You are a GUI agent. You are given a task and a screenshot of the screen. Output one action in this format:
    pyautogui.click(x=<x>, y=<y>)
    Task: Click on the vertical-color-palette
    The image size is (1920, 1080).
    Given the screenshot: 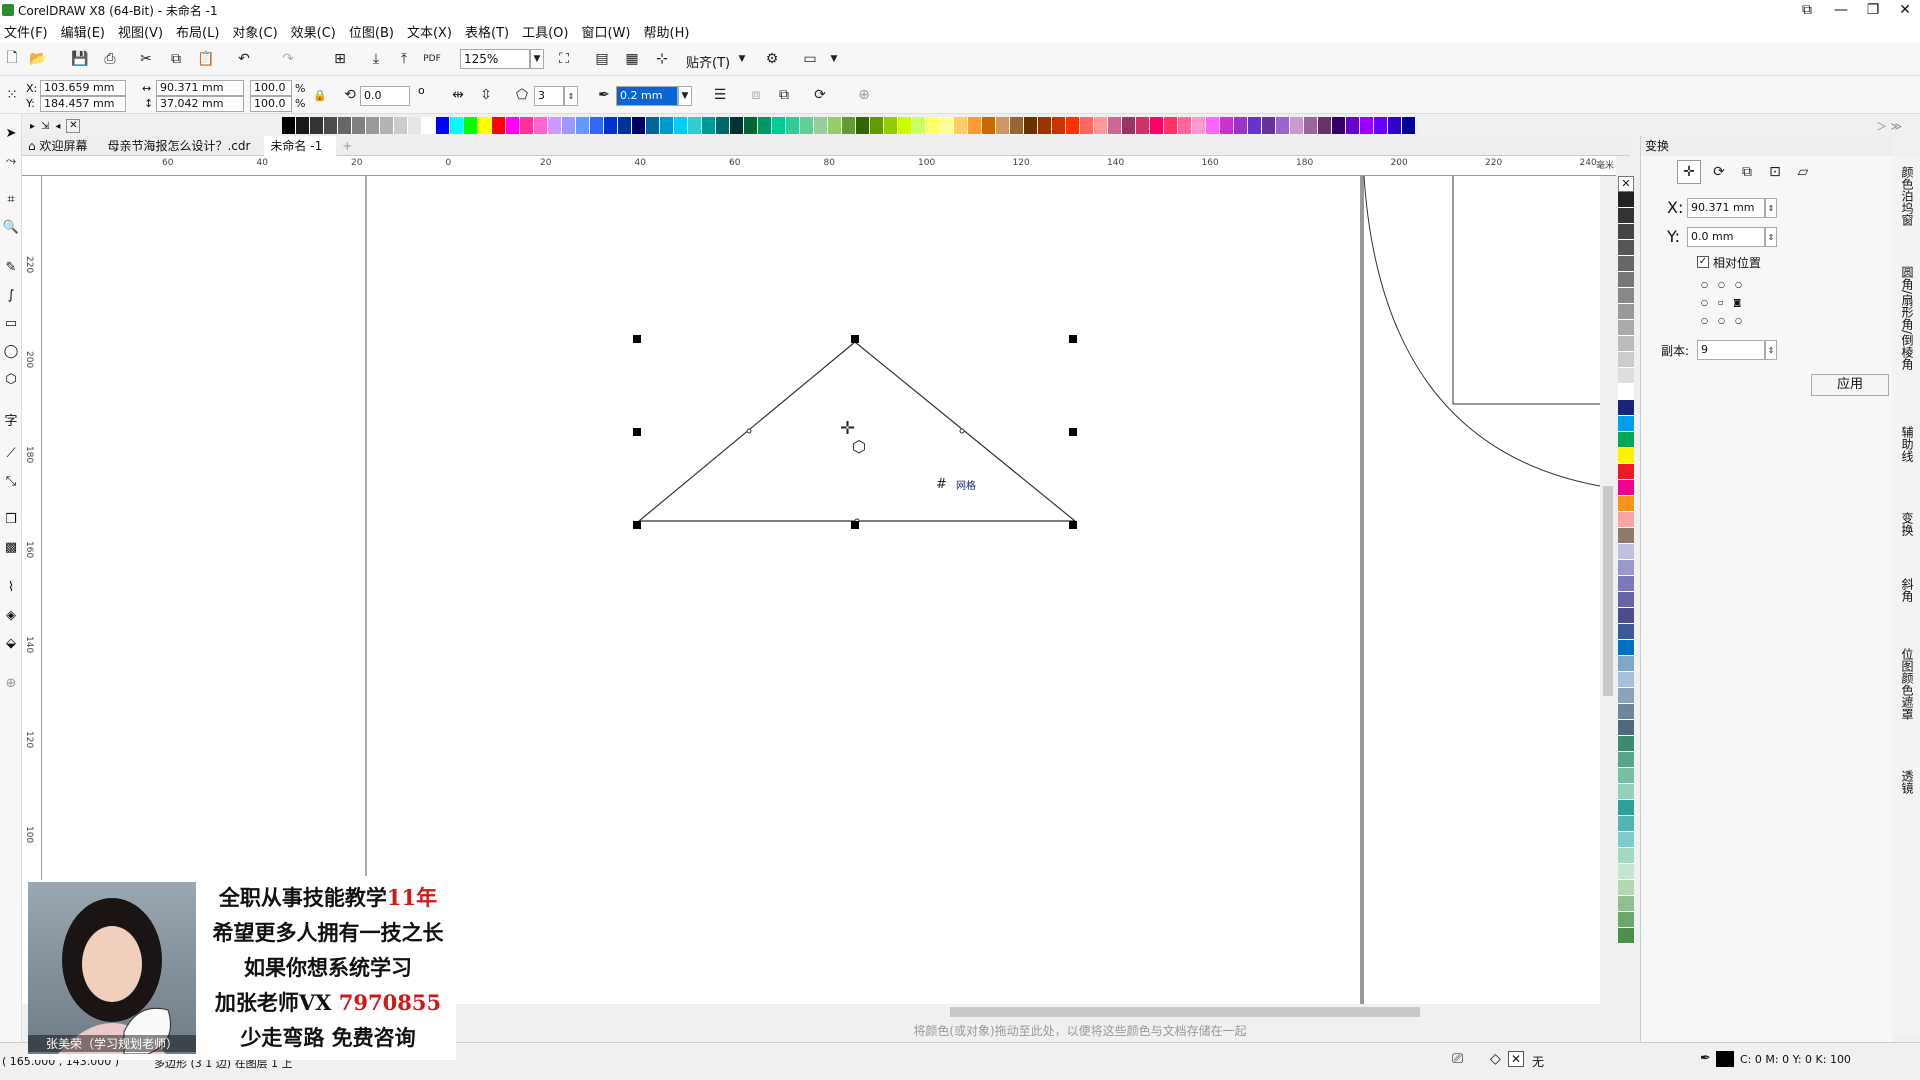 What is the action you would take?
    pyautogui.click(x=1626, y=596)
    